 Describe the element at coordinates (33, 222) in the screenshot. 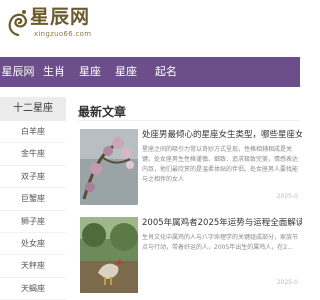

I see `sidebar-item-leo: 狮子座` at that location.